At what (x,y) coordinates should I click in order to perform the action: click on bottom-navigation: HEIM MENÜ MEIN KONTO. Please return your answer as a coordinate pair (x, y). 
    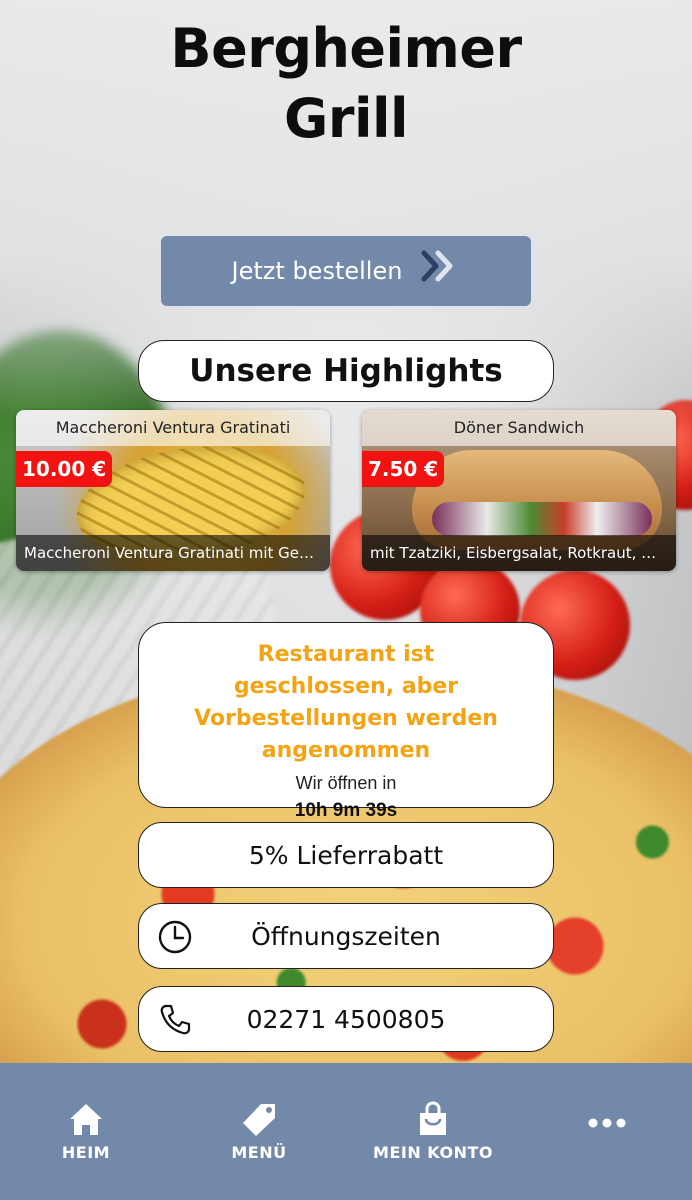
    Looking at the image, I should click on (346, 1131).